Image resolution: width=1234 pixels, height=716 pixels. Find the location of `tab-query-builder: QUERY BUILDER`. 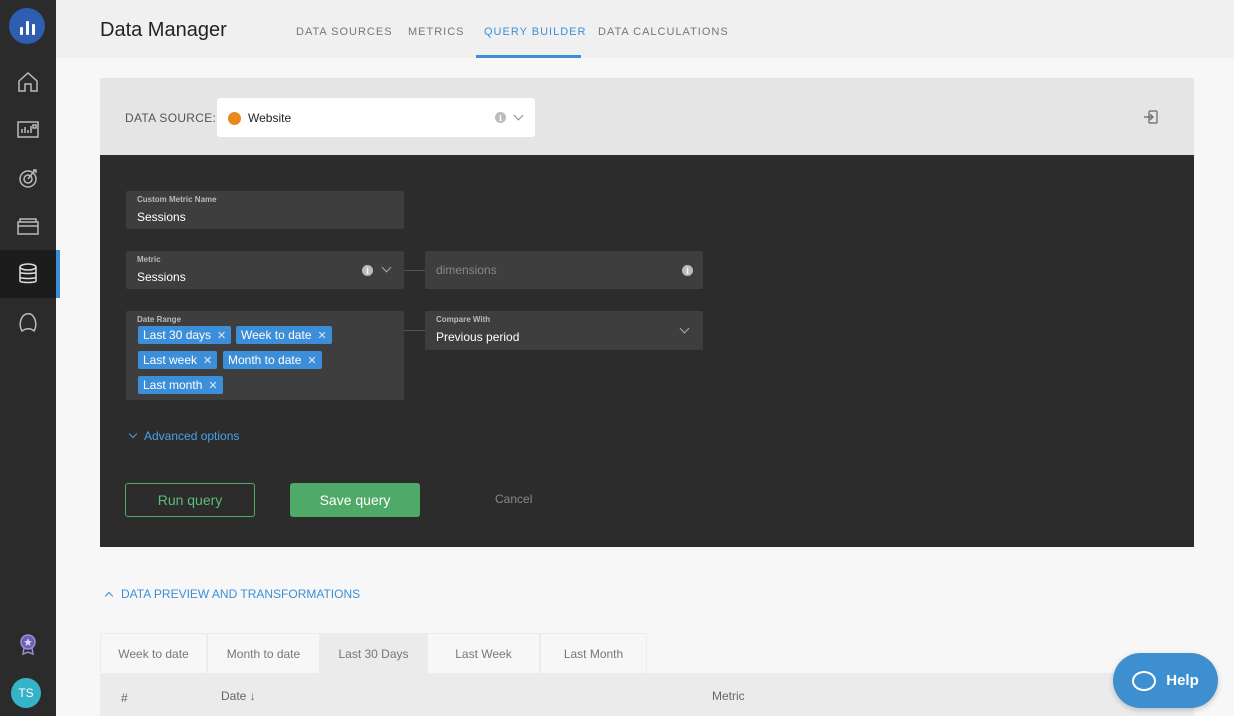

tab-query-builder: QUERY BUILDER is located at coordinates (535, 32).